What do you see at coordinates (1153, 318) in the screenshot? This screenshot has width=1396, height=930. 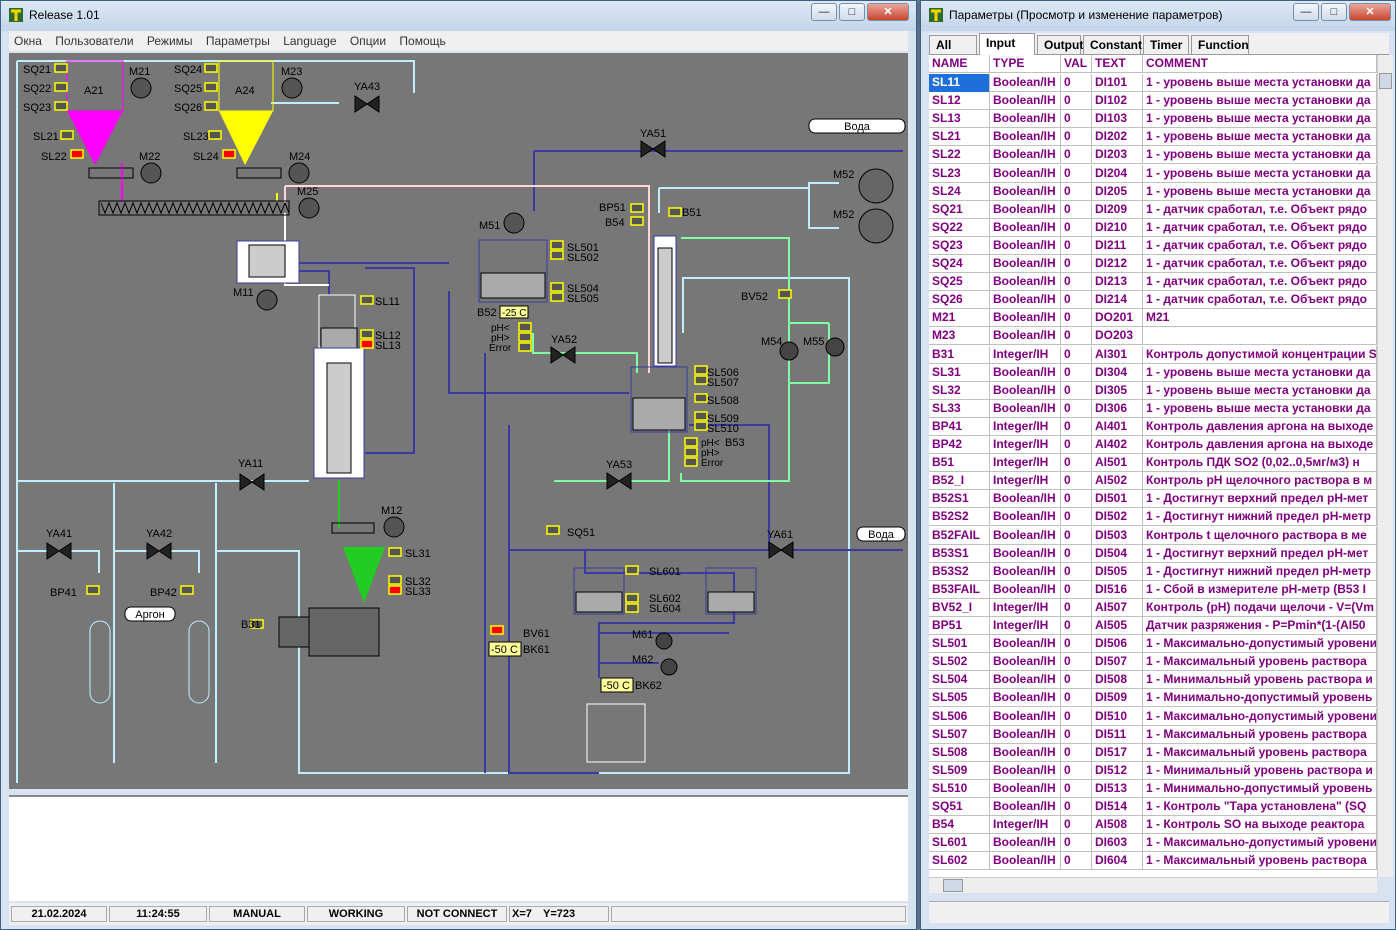 I see `table-row: M21 Boolean/IH 0 DO201 M21` at bounding box center [1153, 318].